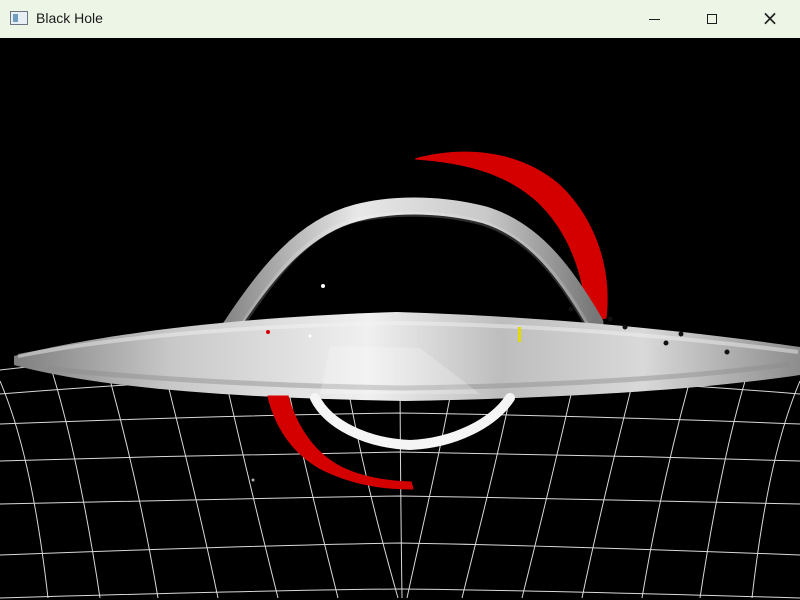  I want to click on yellow-marker, so click(519, 334).